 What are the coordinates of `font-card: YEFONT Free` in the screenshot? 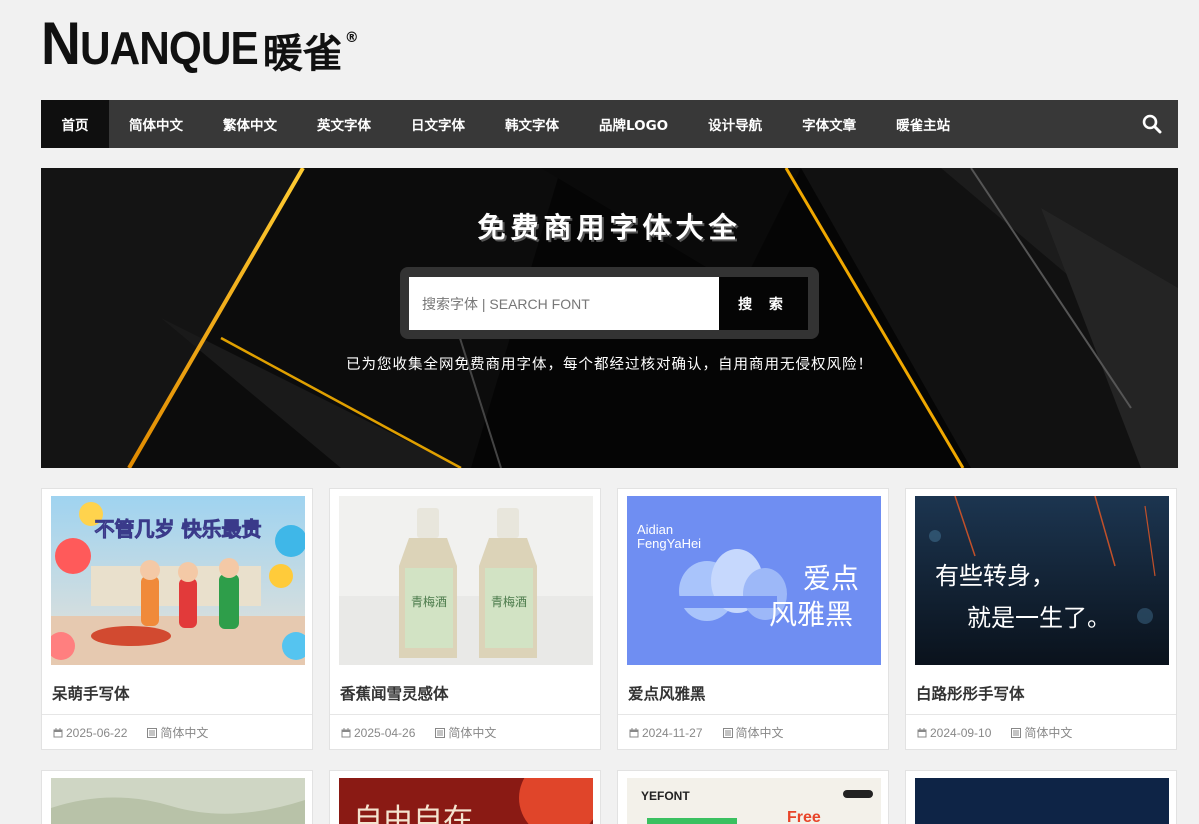 It's located at (753, 797).